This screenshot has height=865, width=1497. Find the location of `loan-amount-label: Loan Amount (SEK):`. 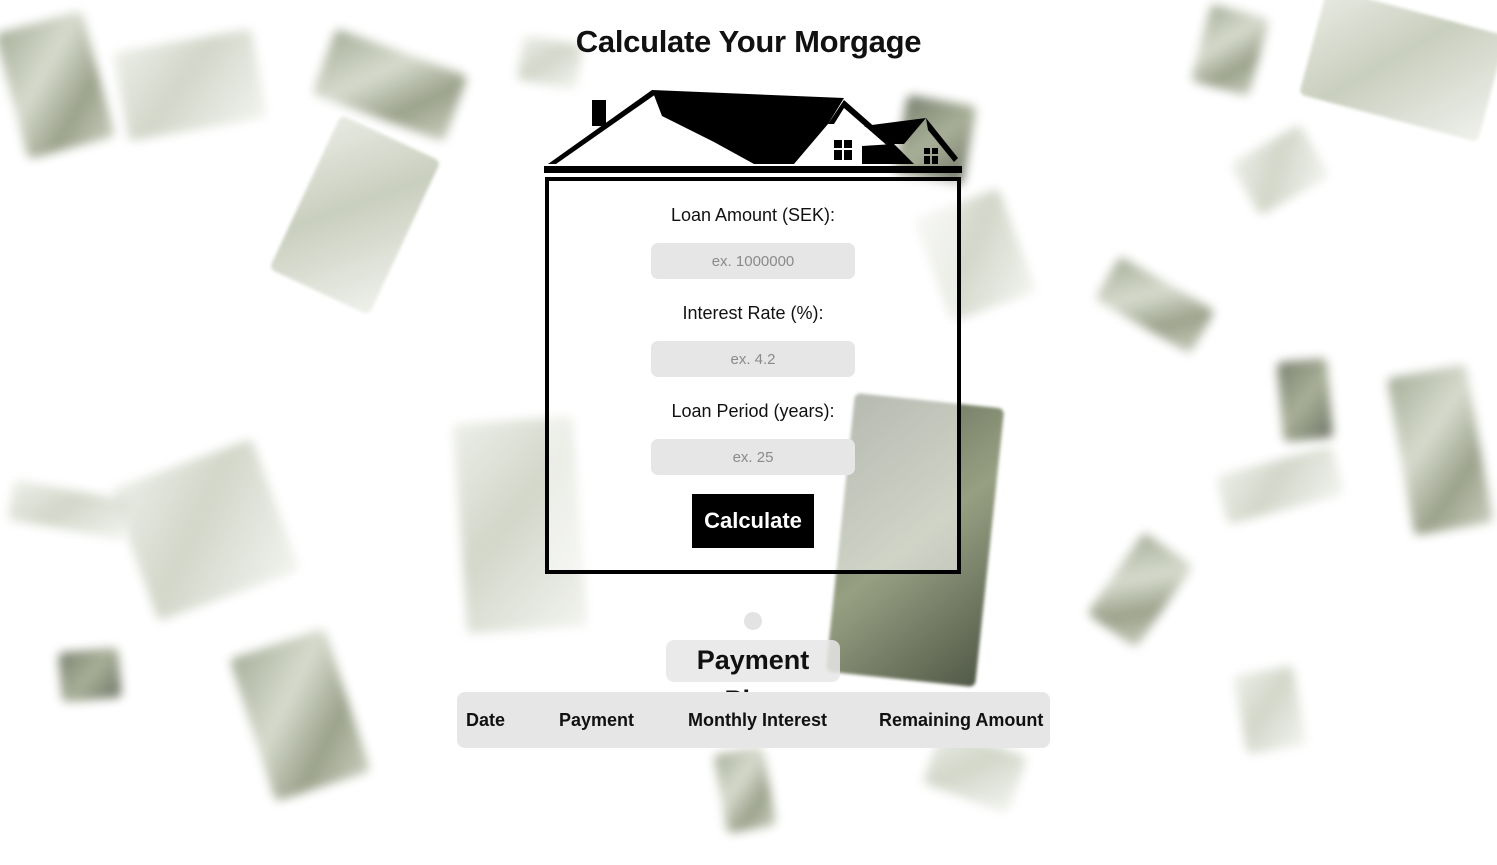

loan-amount-label: Loan Amount (SEK): is located at coordinates (753, 215).